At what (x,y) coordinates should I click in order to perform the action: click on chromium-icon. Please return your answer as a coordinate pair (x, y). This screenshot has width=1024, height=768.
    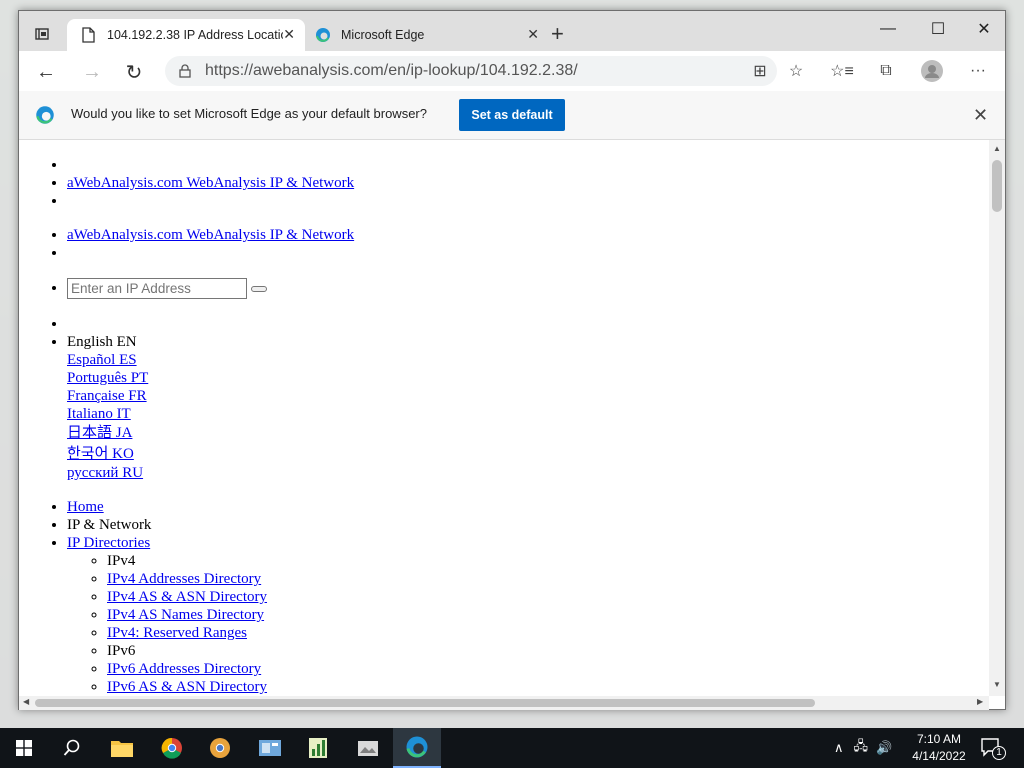
    Looking at the image, I should click on (220, 748).